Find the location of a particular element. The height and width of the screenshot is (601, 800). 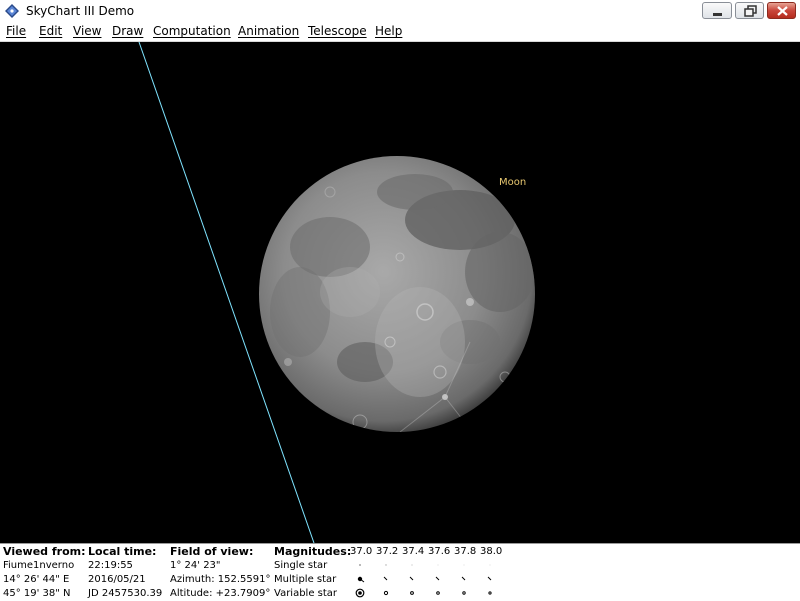

close-icon is located at coordinates (782, 11).